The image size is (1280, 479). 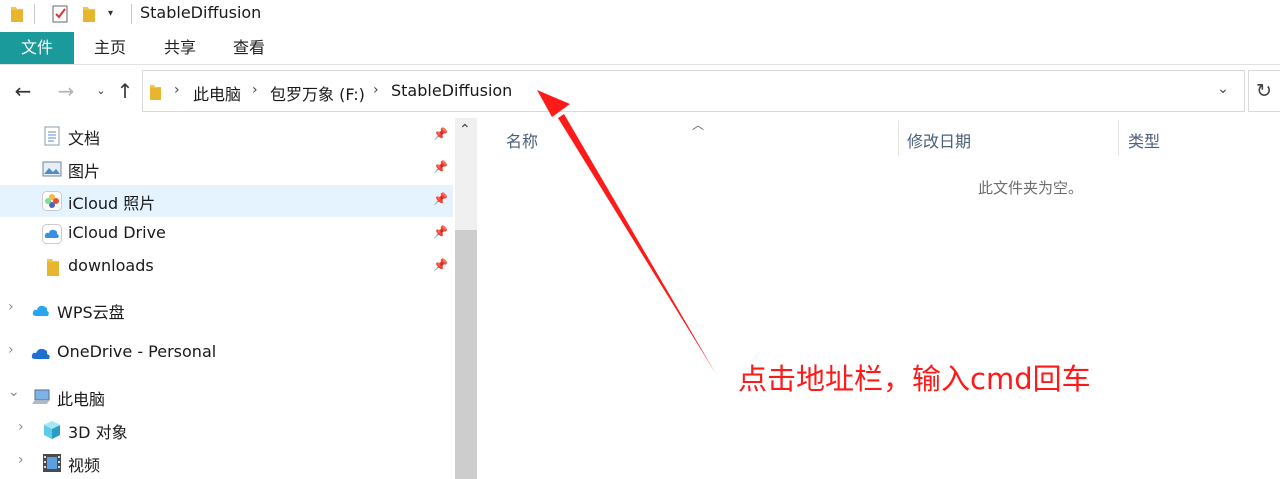 I want to click on sort-ascending-icon: ︿, so click(x=698, y=125).